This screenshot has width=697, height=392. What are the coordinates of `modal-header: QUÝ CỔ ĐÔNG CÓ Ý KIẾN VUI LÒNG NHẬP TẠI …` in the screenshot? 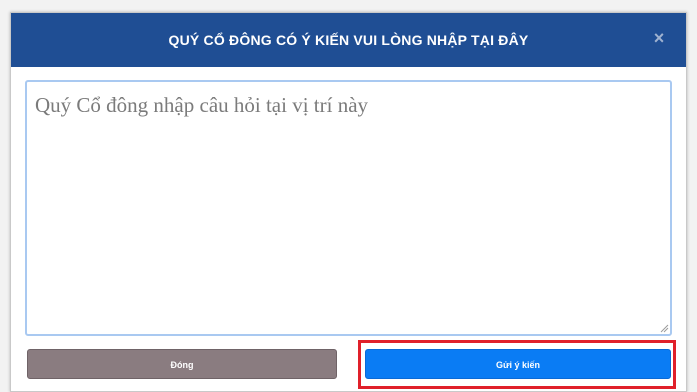 It's located at (348, 40).